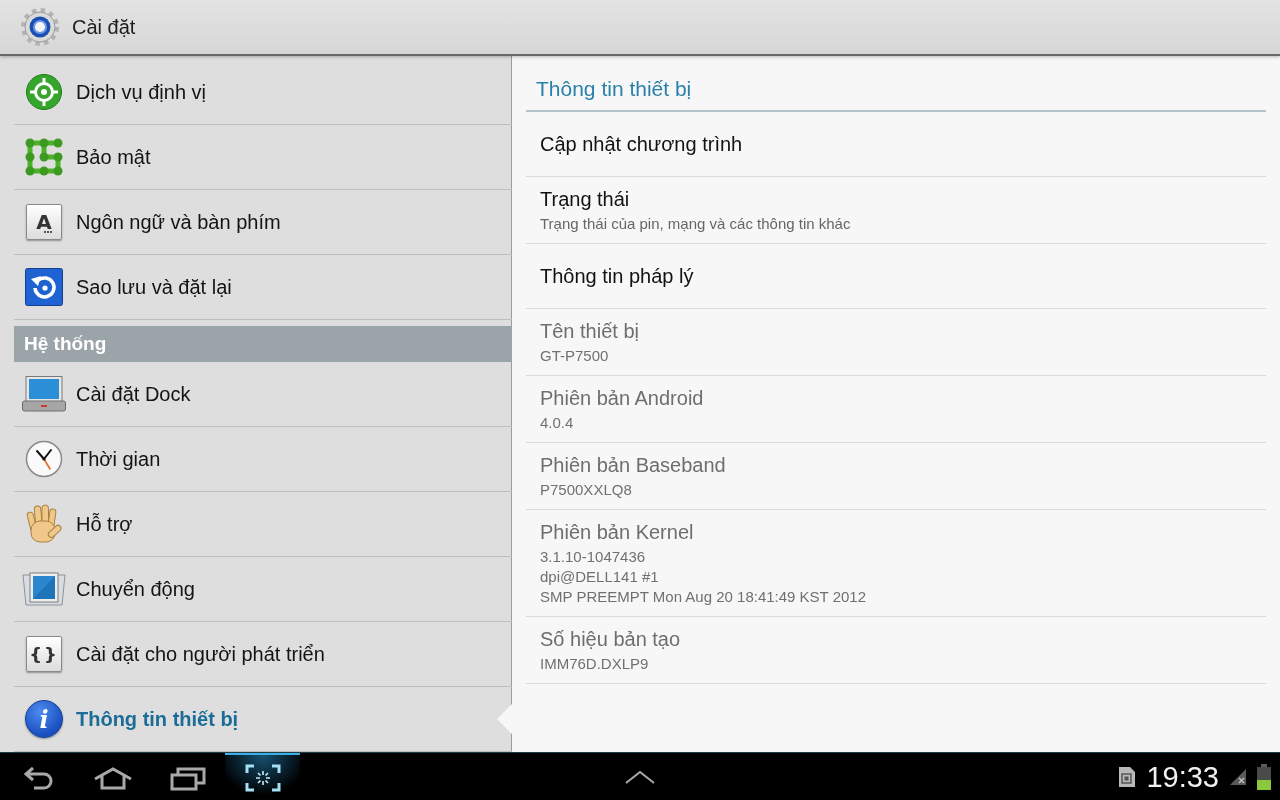 This screenshot has height=800, width=1280. What do you see at coordinates (641, 144) in the screenshot?
I see `list-item-title: Cập nhật chương trình` at bounding box center [641, 144].